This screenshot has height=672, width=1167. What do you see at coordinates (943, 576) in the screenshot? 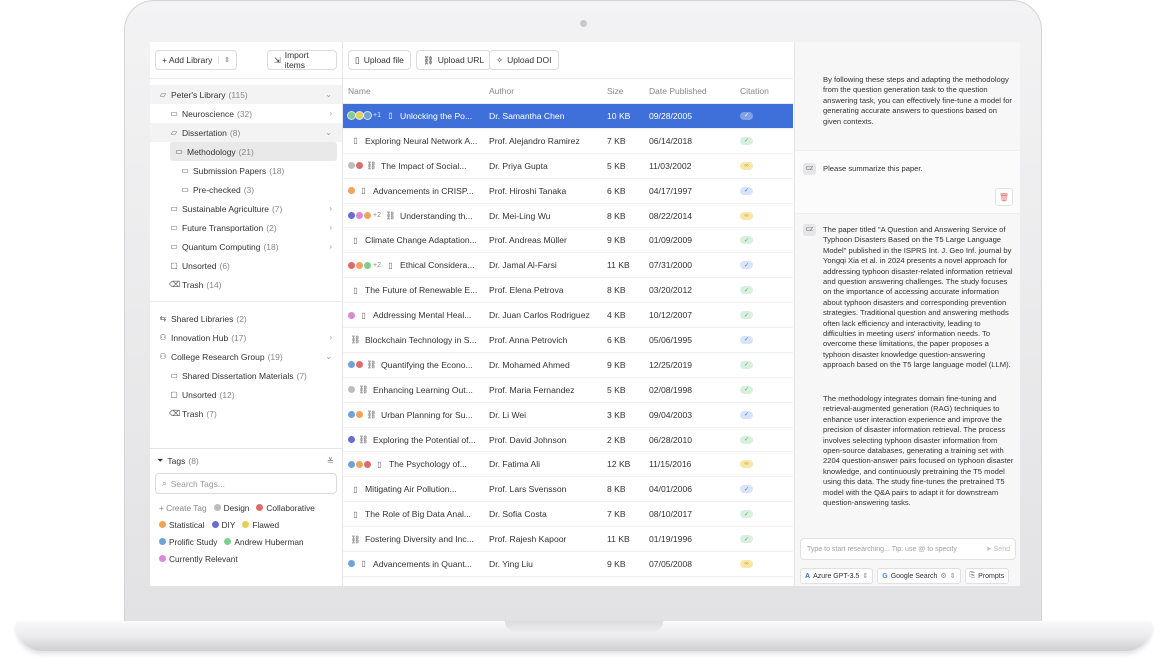
I see `settings-icon: ⚙` at bounding box center [943, 576].